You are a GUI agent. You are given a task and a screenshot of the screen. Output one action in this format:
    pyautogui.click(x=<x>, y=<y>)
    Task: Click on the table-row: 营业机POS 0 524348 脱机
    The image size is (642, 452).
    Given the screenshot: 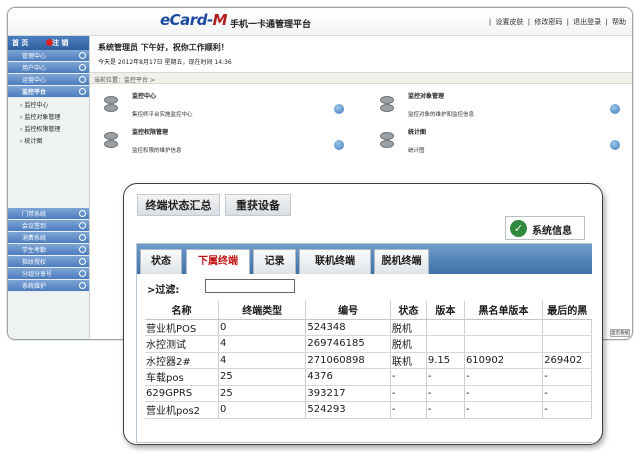 What is the action you would take?
    pyautogui.click(x=368, y=327)
    